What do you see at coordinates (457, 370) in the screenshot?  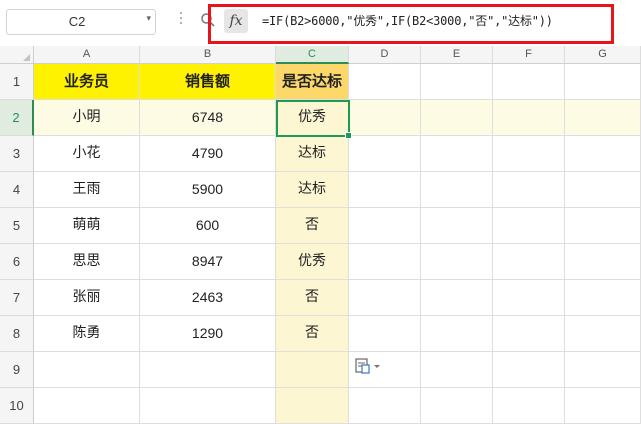 I see `cell-E9` at bounding box center [457, 370].